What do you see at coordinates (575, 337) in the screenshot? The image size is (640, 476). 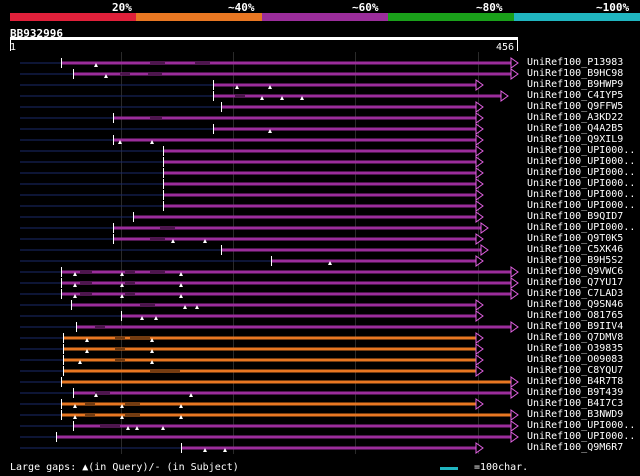 I see `hit-label-link: UniRef100_Q7DMV8` at bounding box center [575, 337].